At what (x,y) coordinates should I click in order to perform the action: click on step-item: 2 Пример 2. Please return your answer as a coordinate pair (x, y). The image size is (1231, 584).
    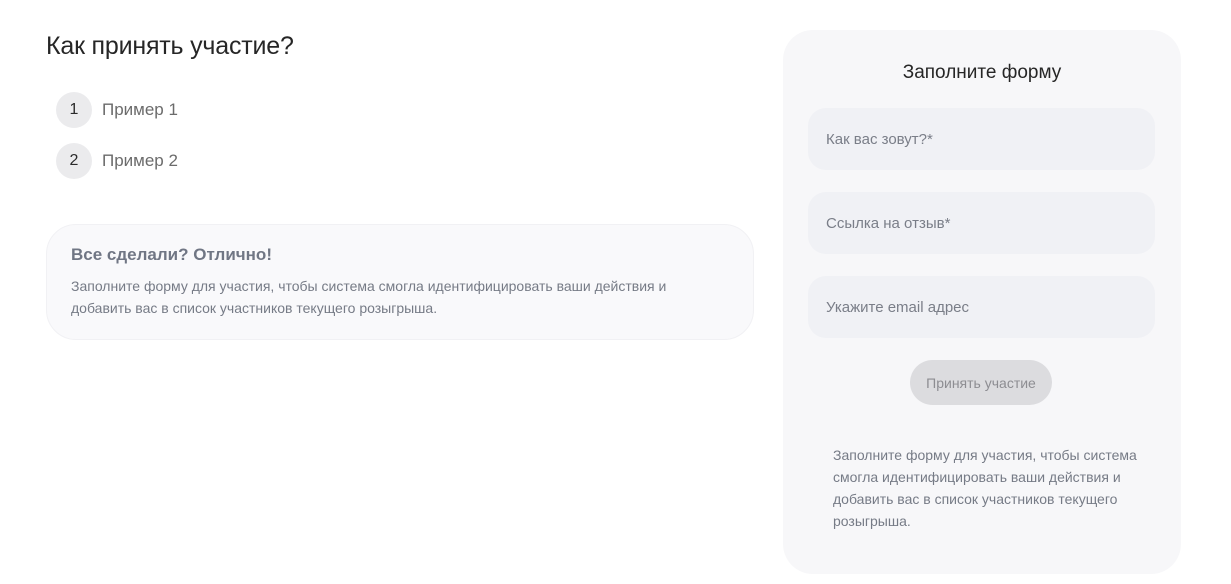
    Looking at the image, I should click on (405, 161).